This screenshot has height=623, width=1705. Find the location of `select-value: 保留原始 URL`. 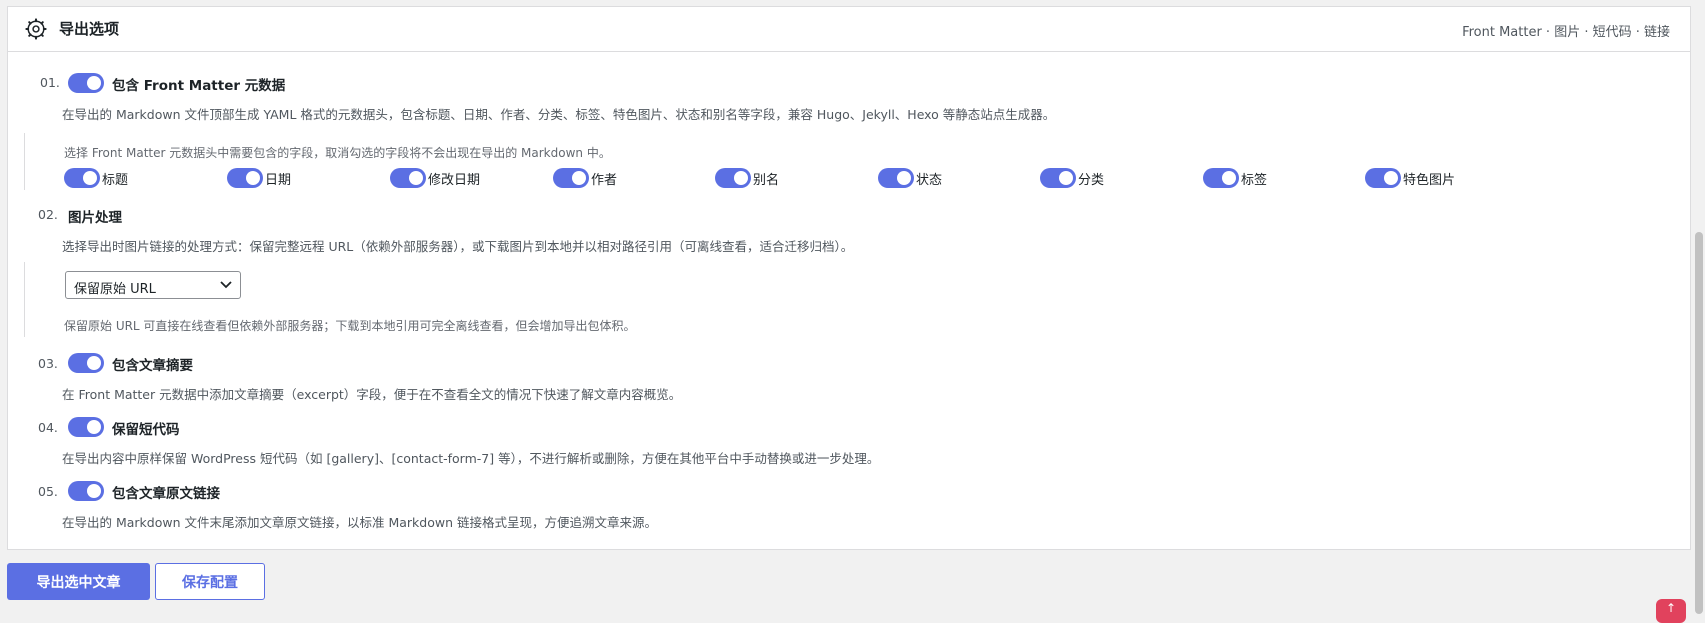

select-value: 保留原始 URL is located at coordinates (115, 289).